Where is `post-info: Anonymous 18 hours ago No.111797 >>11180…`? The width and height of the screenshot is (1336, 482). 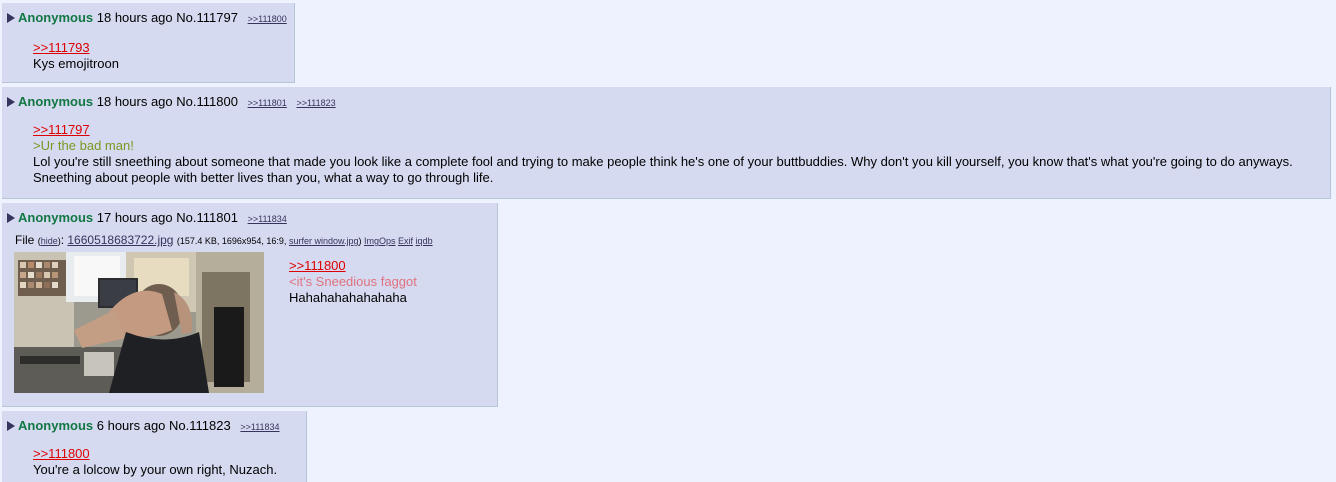
post-info: Anonymous 18 hours ago No.111797 >>11180… is located at coordinates (147, 18).